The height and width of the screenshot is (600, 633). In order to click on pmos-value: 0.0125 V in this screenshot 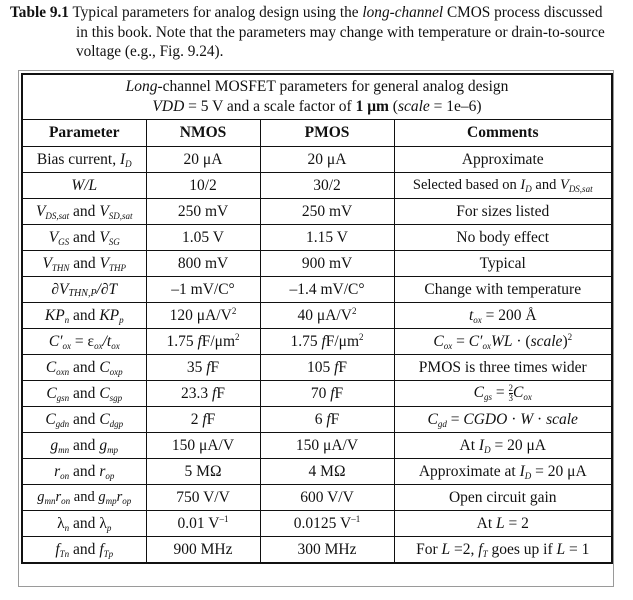, I will do `click(322, 523)`.